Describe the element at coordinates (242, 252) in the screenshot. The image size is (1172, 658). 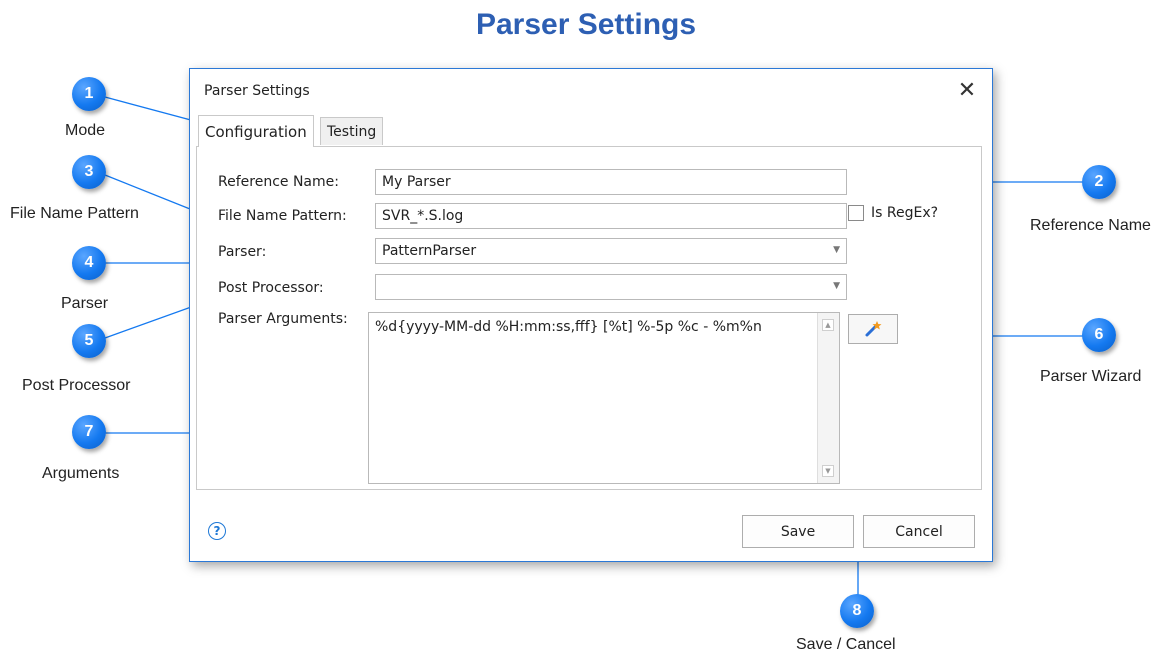
I see `parser-label: Parser:` at that location.